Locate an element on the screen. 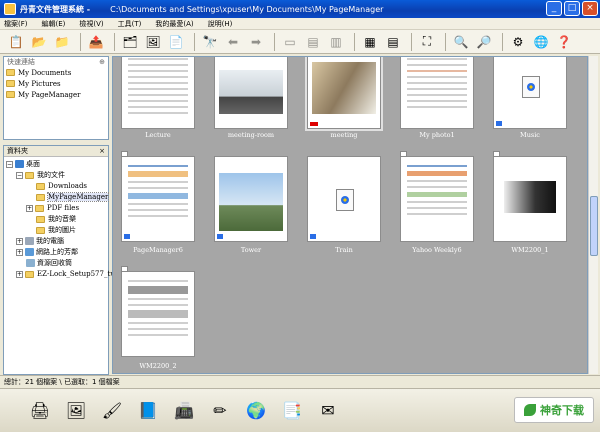 The width and height of the screenshot is (600, 432). app-title: 丹青文件管理系統 - is located at coordinates (55, 9).